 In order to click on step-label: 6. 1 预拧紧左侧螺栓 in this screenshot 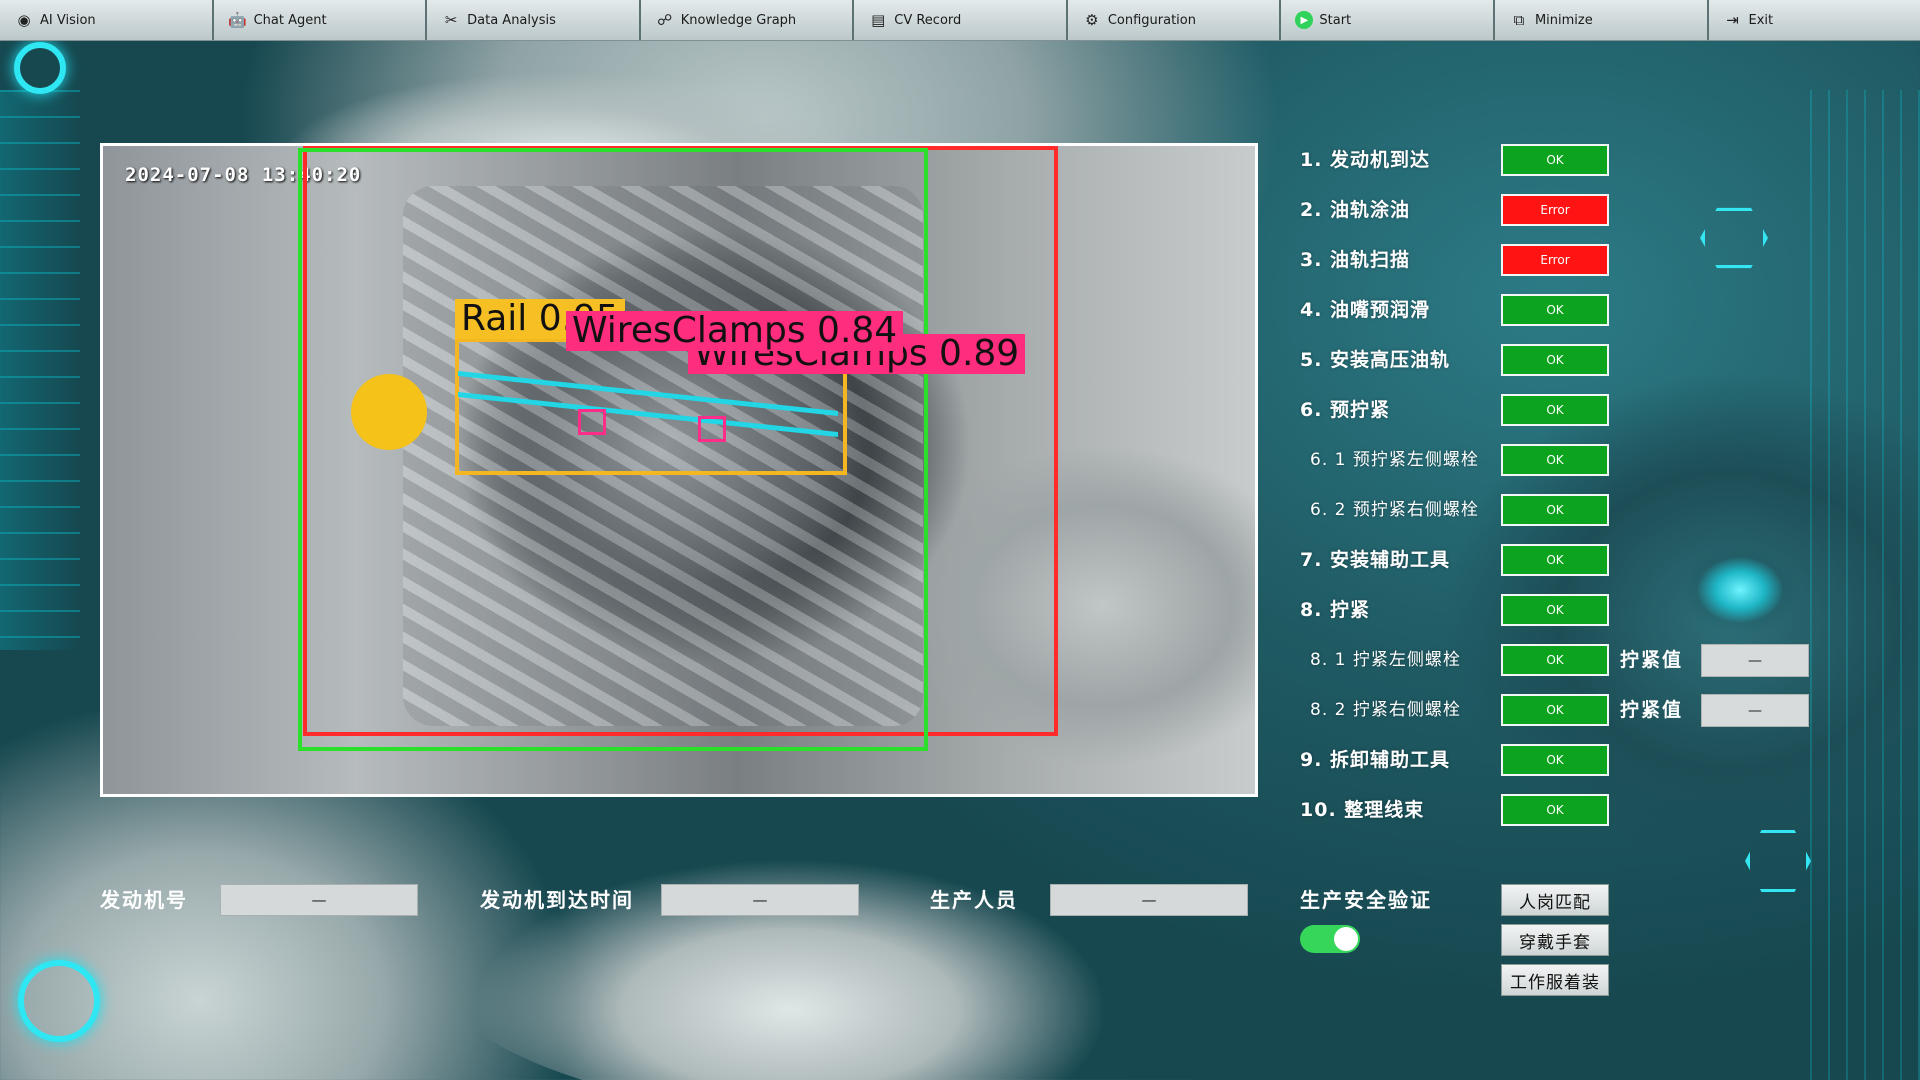, I will do `click(1394, 460)`.